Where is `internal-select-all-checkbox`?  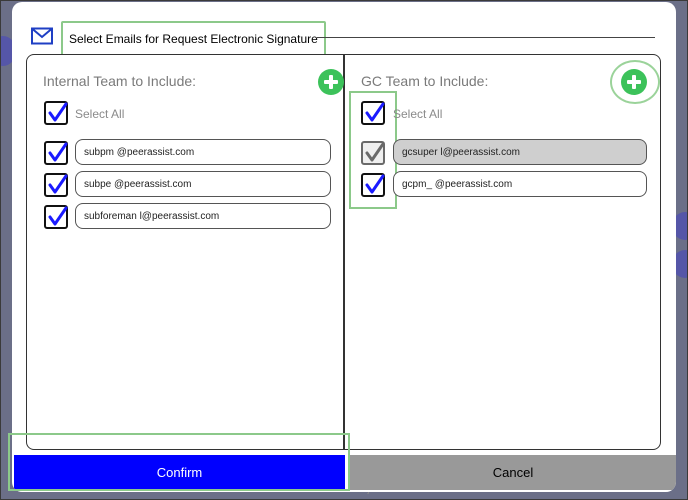
internal-select-all-checkbox is located at coordinates (56, 113).